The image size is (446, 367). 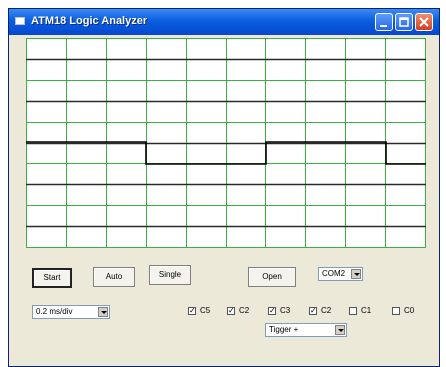 I want to click on close-button, so click(x=424, y=22).